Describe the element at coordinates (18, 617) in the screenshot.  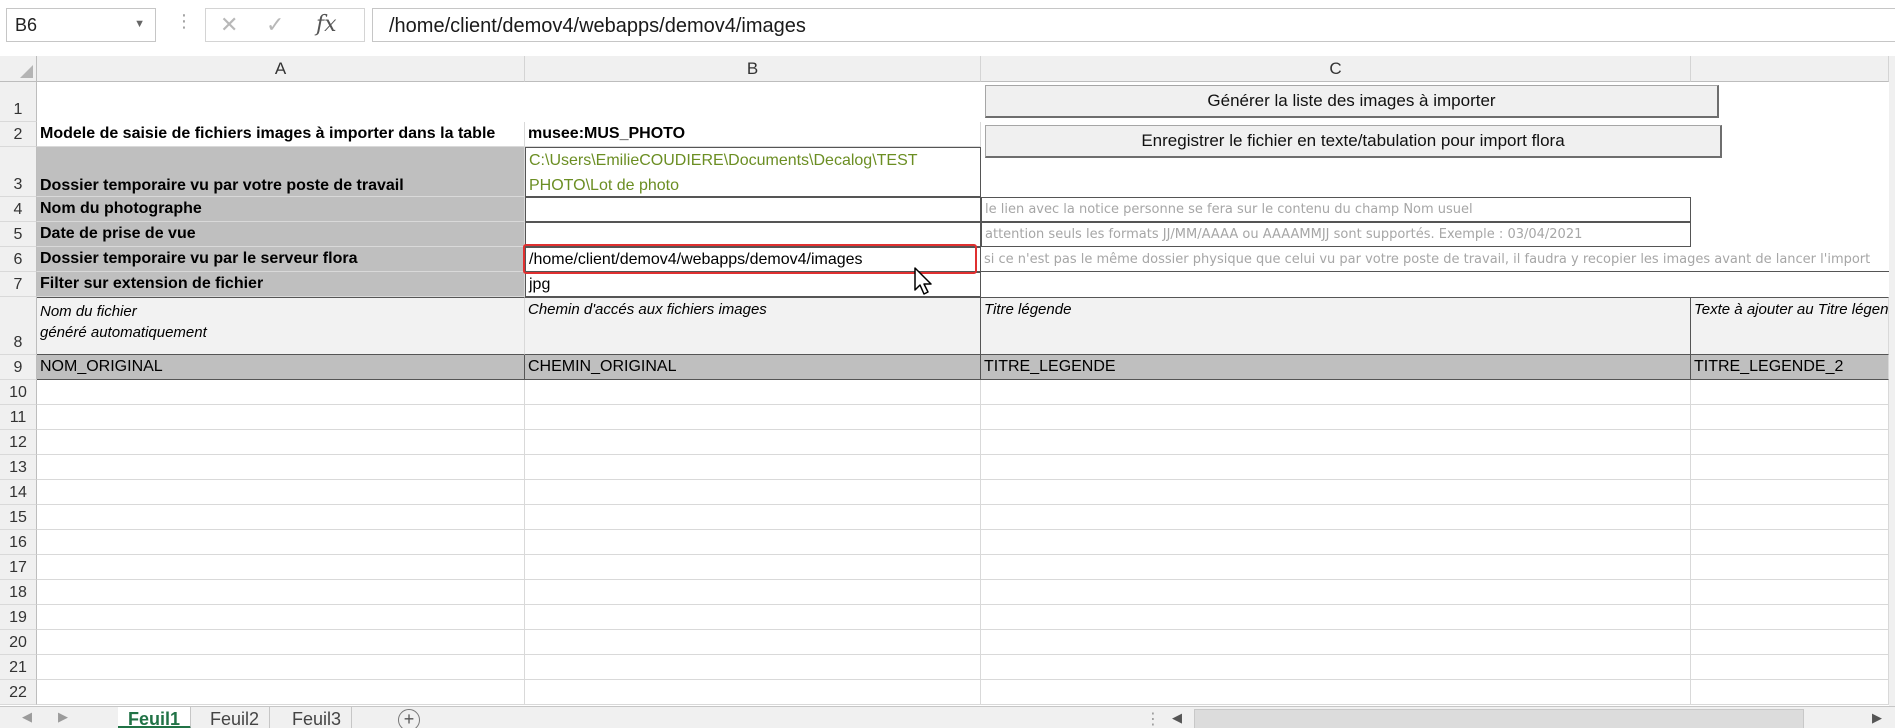
I see `row-header-19: 19` at that location.